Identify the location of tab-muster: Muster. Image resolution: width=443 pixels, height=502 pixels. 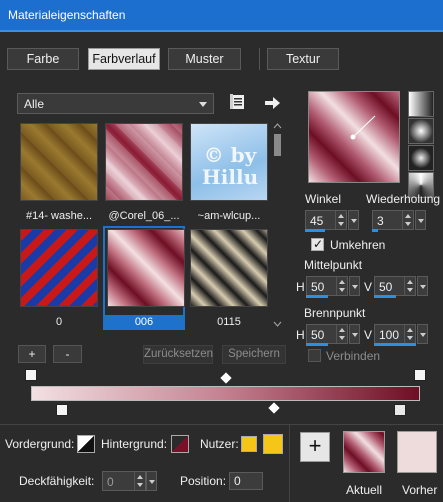
(204, 59).